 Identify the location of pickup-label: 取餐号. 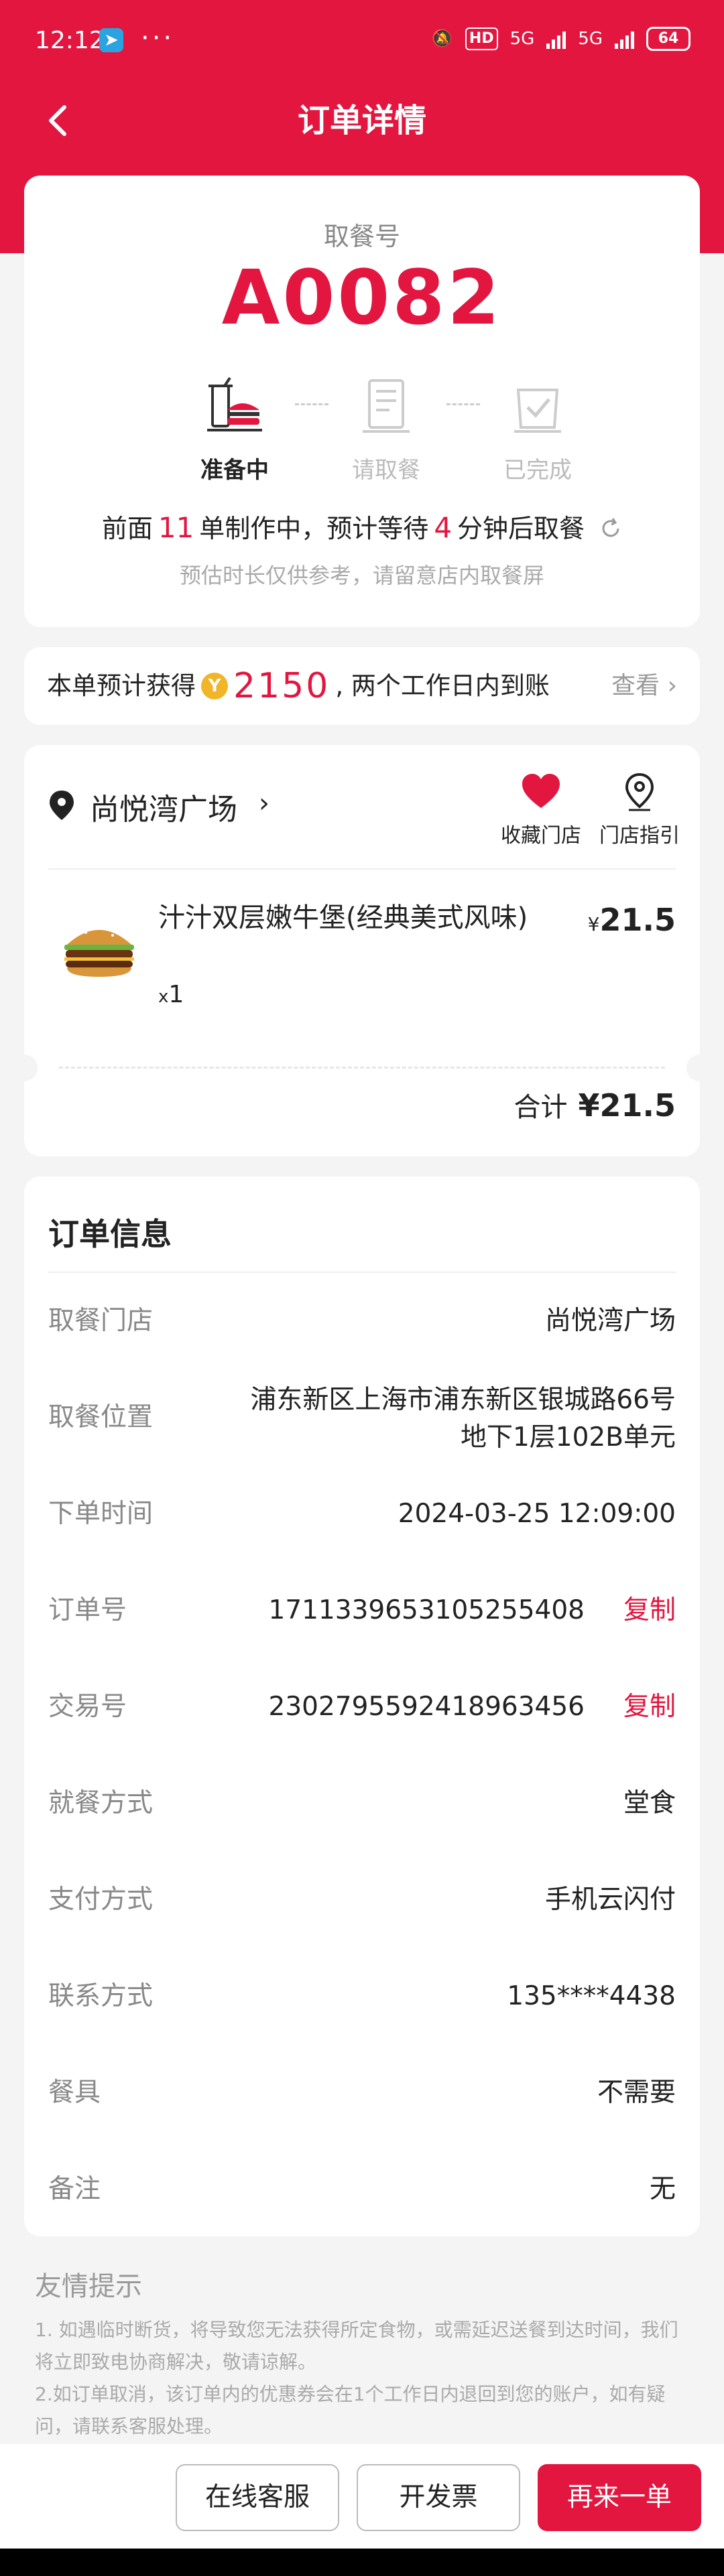
(361, 237).